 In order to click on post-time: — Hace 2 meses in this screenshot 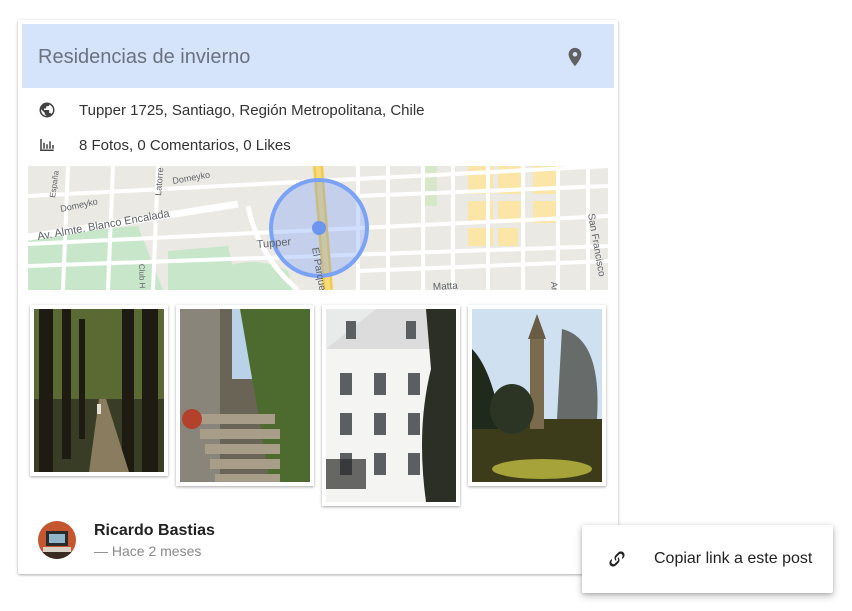, I will do `click(148, 551)`.